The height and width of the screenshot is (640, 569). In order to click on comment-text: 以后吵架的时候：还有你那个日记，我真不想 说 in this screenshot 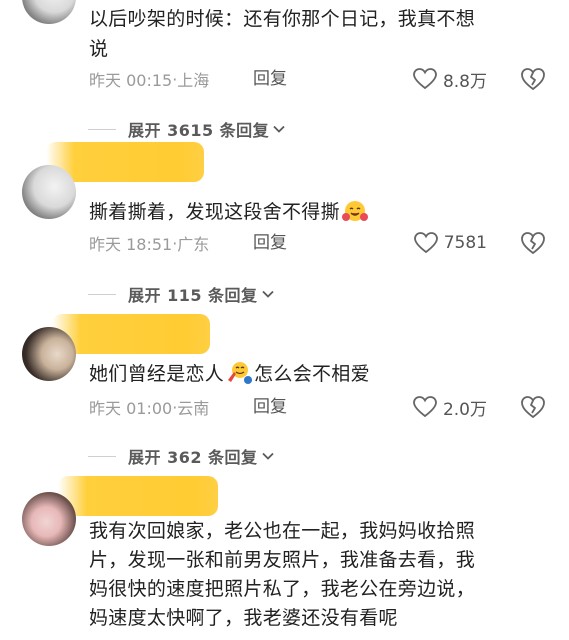, I will do `click(282, 34)`.